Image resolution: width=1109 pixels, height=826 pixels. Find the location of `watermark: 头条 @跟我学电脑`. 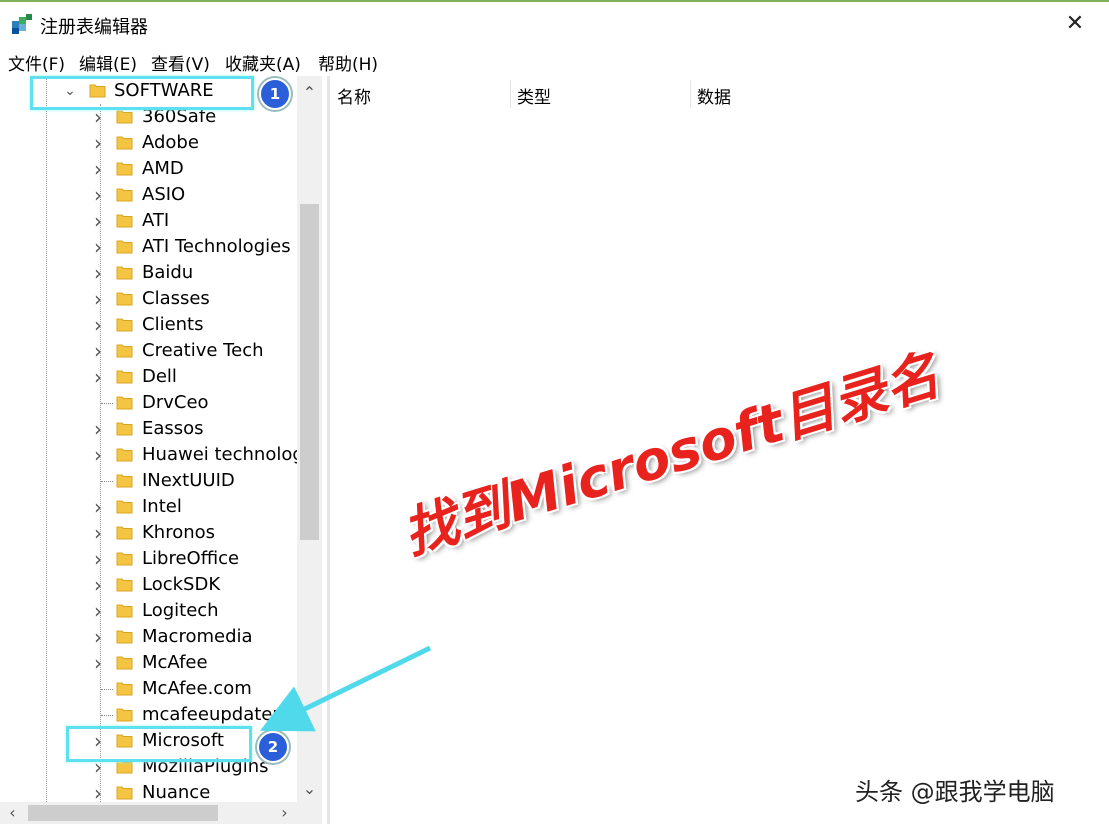

watermark: 头条 @跟我学电脑 is located at coordinates (955, 792).